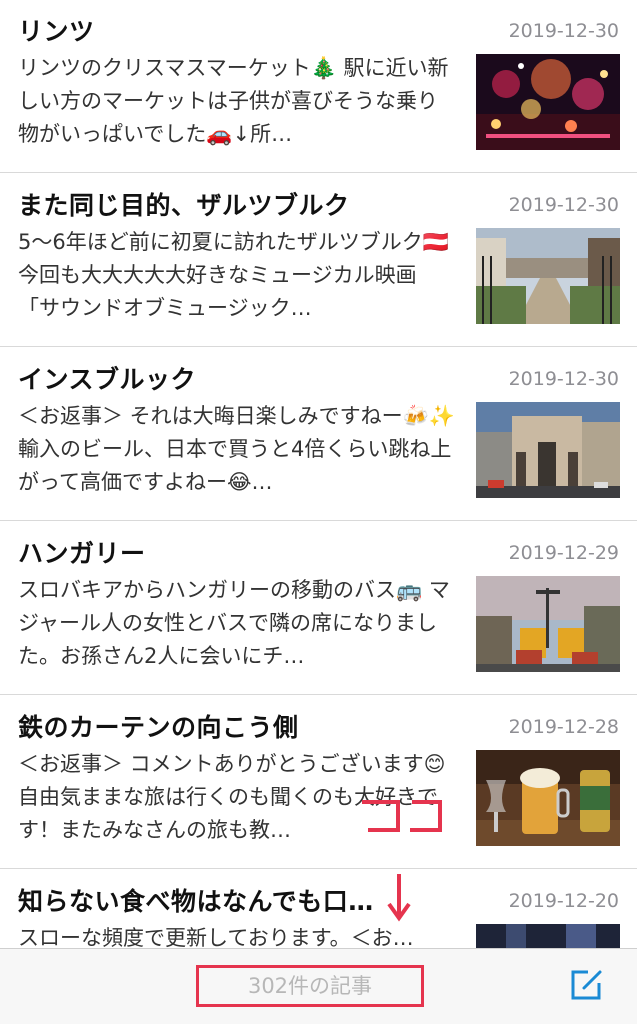  Describe the element at coordinates (56, 31) in the screenshot. I see `article-title: リンツ` at that location.